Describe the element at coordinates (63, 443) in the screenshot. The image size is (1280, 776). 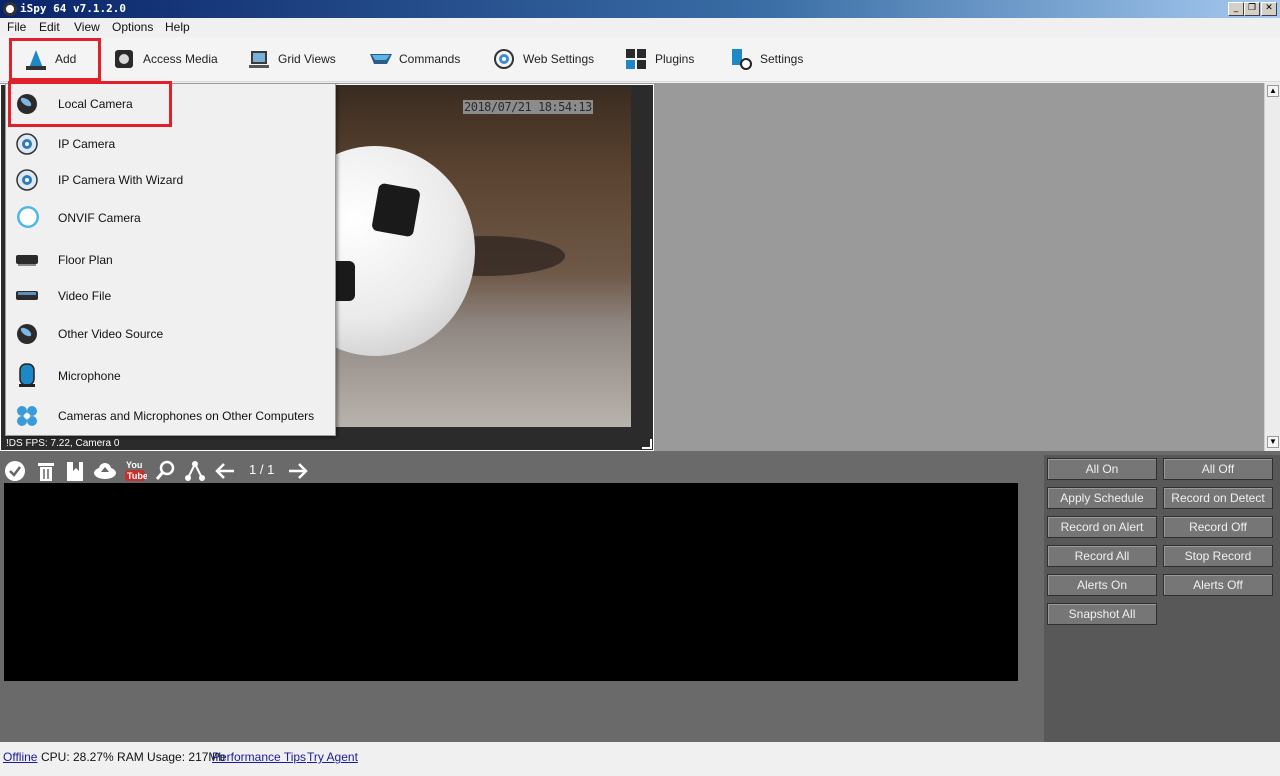
I see `camera-status: !DS FPS: 7.22, Camera 0` at that location.